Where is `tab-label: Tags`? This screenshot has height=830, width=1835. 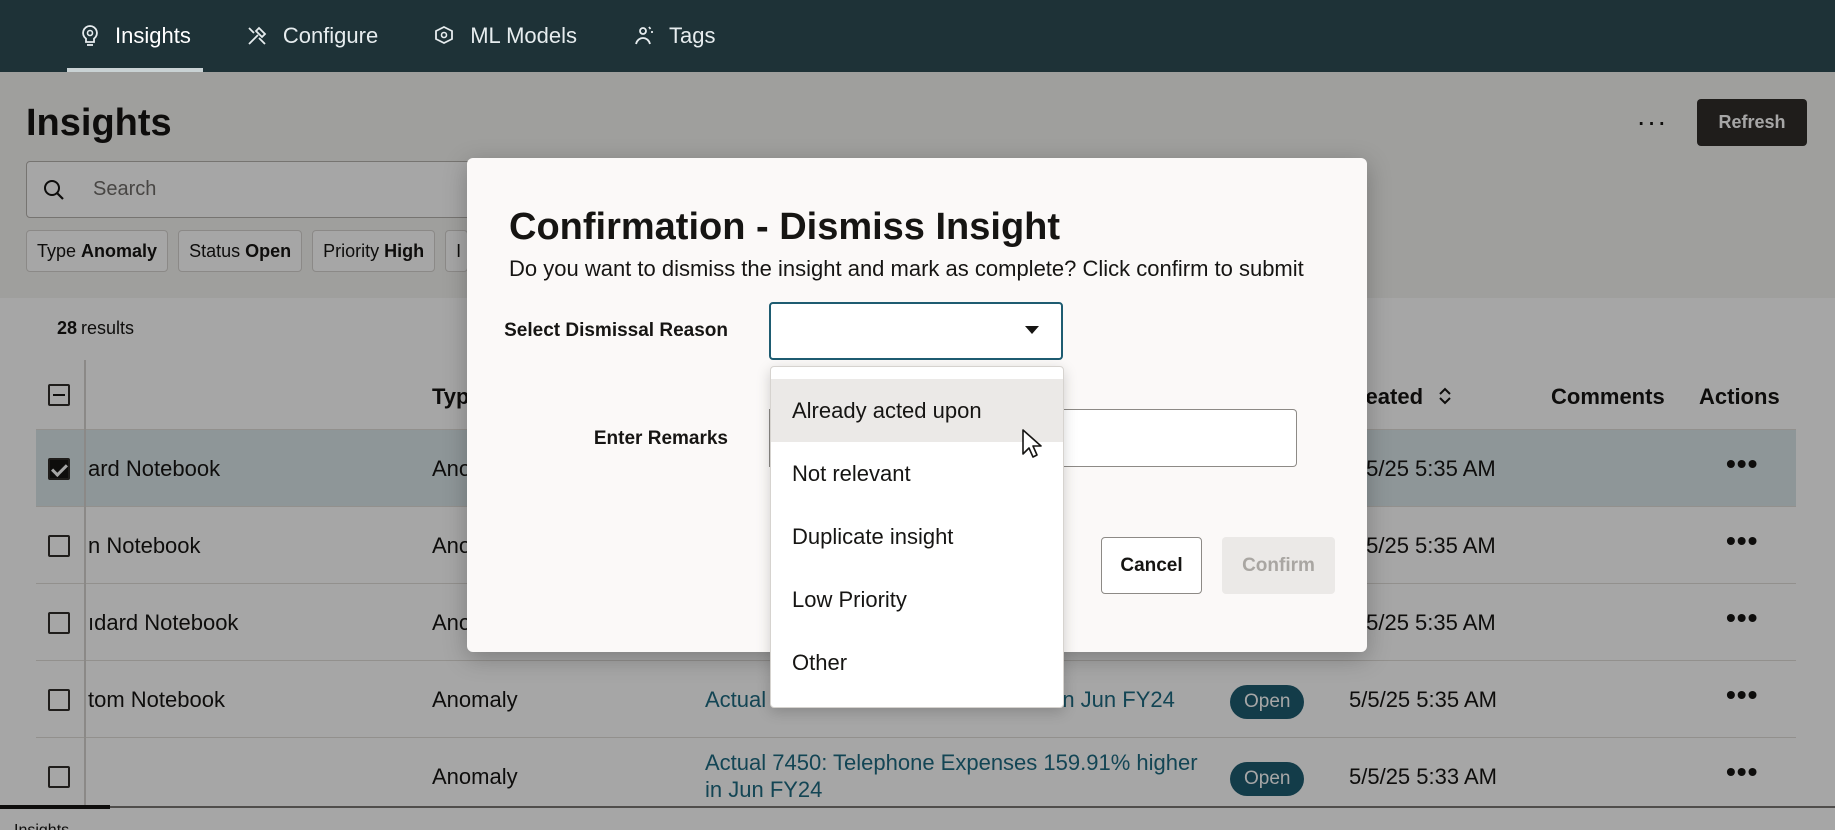 tab-label: Tags is located at coordinates (692, 35).